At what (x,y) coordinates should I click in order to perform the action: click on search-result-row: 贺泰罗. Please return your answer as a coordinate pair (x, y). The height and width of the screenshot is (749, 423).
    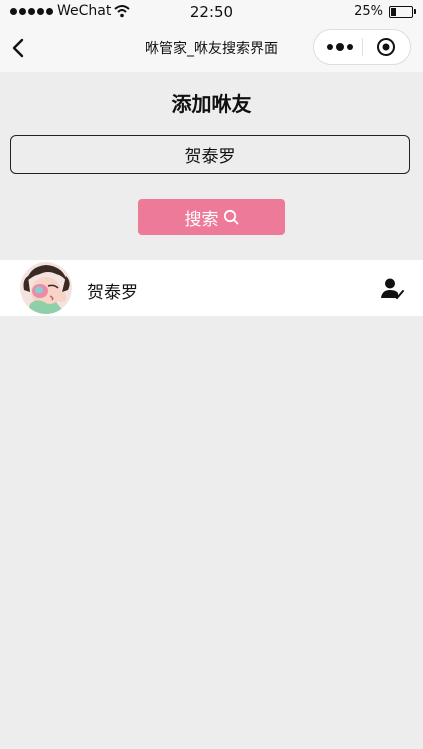
    Looking at the image, I should click on (211, 288).